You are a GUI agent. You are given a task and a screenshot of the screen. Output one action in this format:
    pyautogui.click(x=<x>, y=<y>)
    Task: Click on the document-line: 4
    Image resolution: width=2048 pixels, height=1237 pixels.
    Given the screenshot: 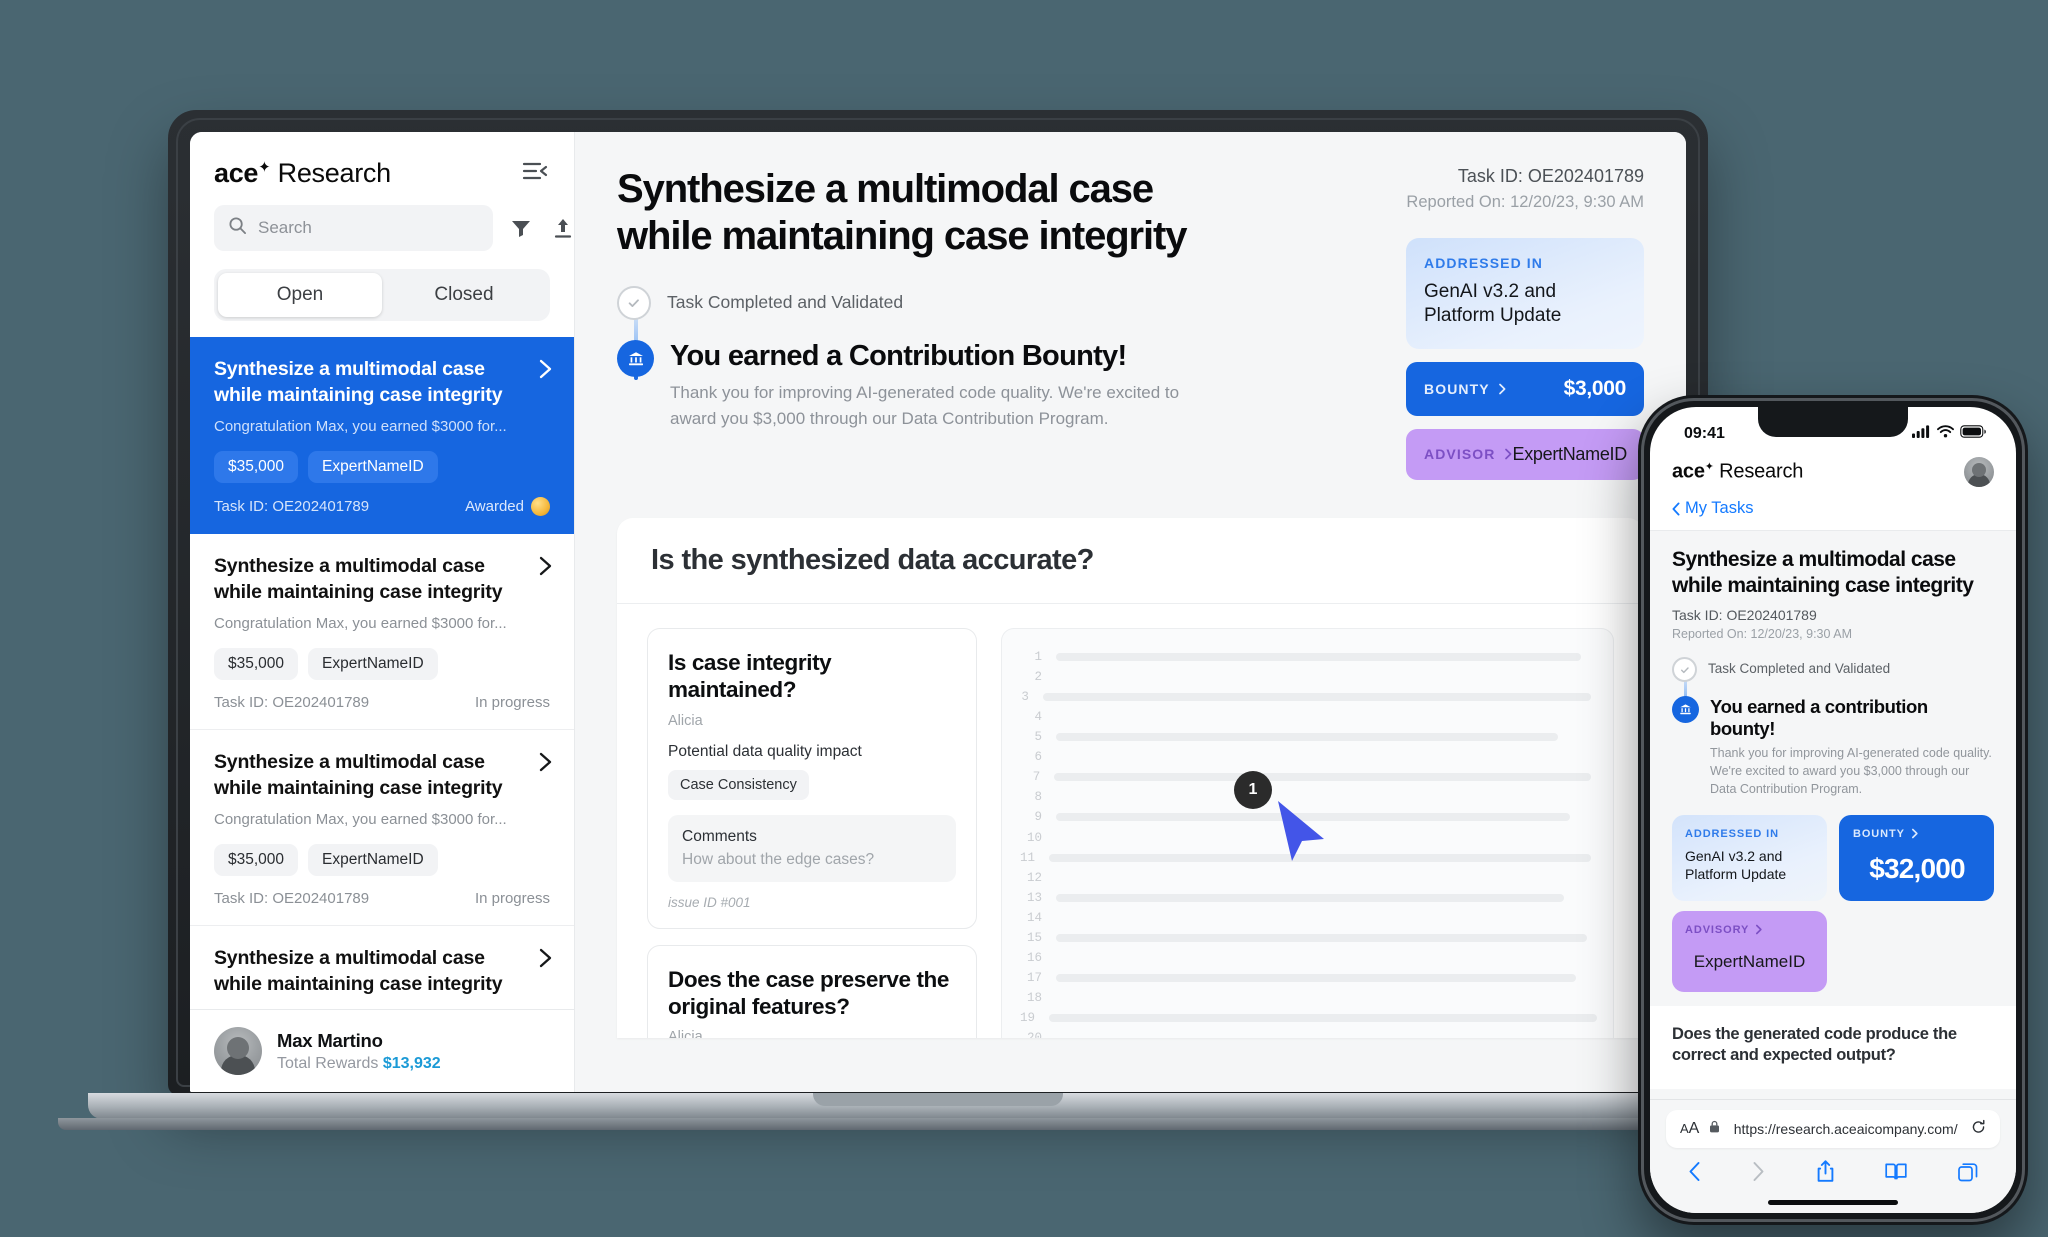 What is the action you would take?
    pyautogui.click(x=1305, y=717)
    